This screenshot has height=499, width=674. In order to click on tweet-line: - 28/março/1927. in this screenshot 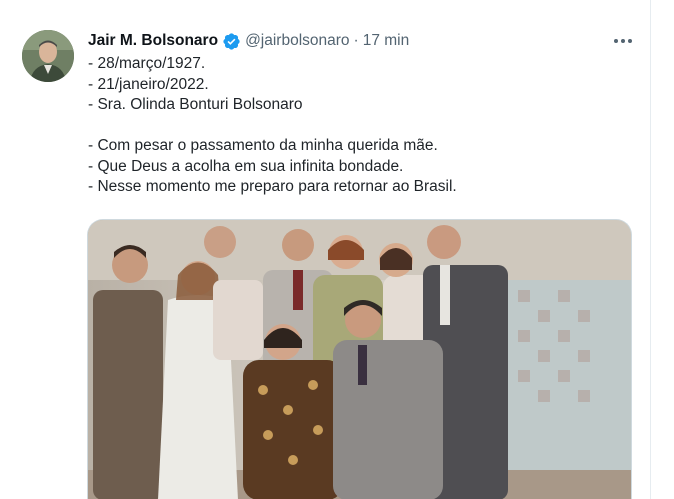, I will do `click(147, 63)`.